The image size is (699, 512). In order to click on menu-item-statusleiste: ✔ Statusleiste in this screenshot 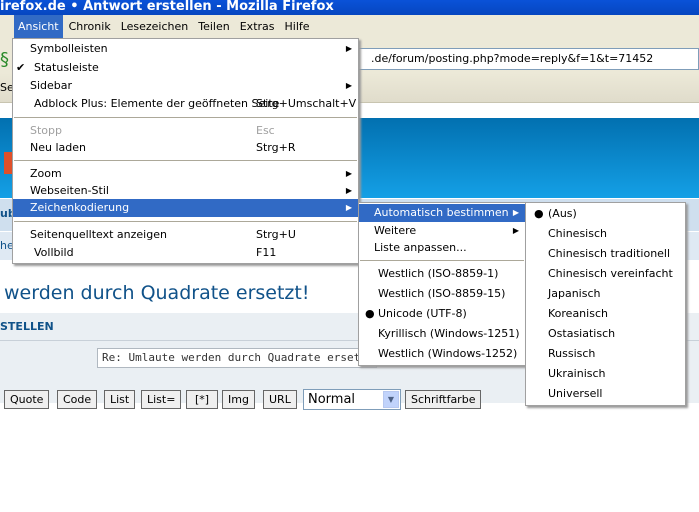, I will do `click(185, 67)`.